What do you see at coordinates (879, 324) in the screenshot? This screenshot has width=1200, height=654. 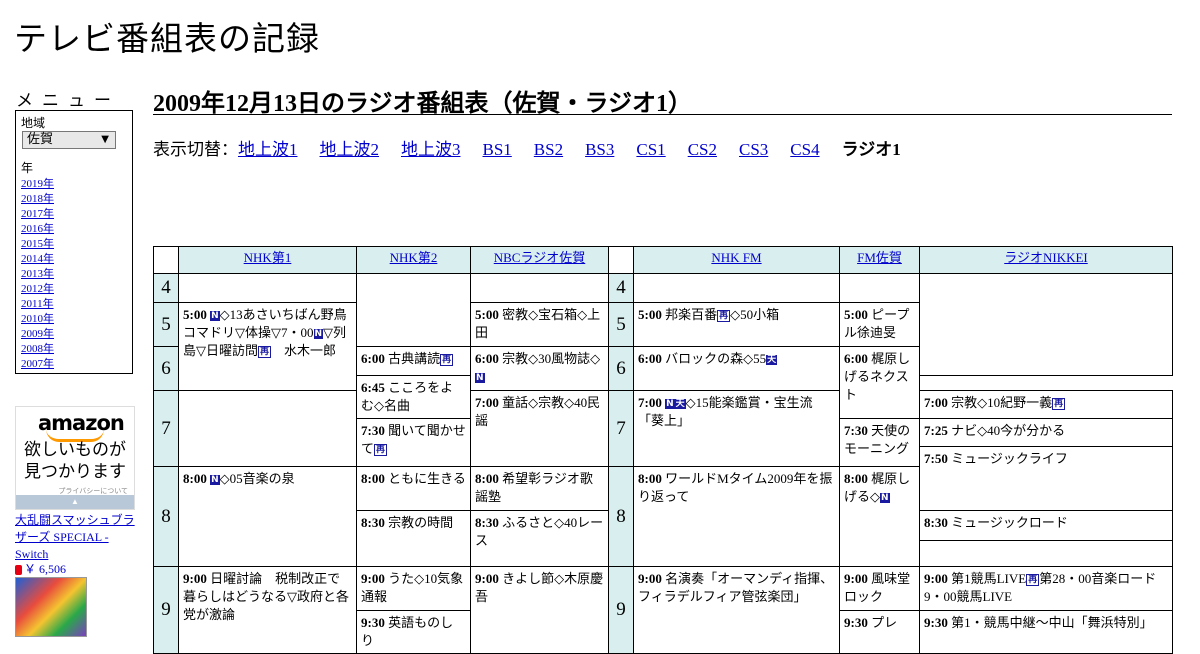 I see `program-cell: 5:00 ピープル徐迪旻` at bounding box center [879, 324].